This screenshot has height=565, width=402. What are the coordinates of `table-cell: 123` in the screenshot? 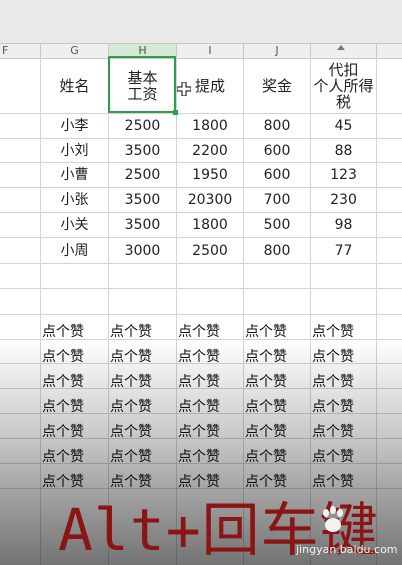 It's located at (343, 175).